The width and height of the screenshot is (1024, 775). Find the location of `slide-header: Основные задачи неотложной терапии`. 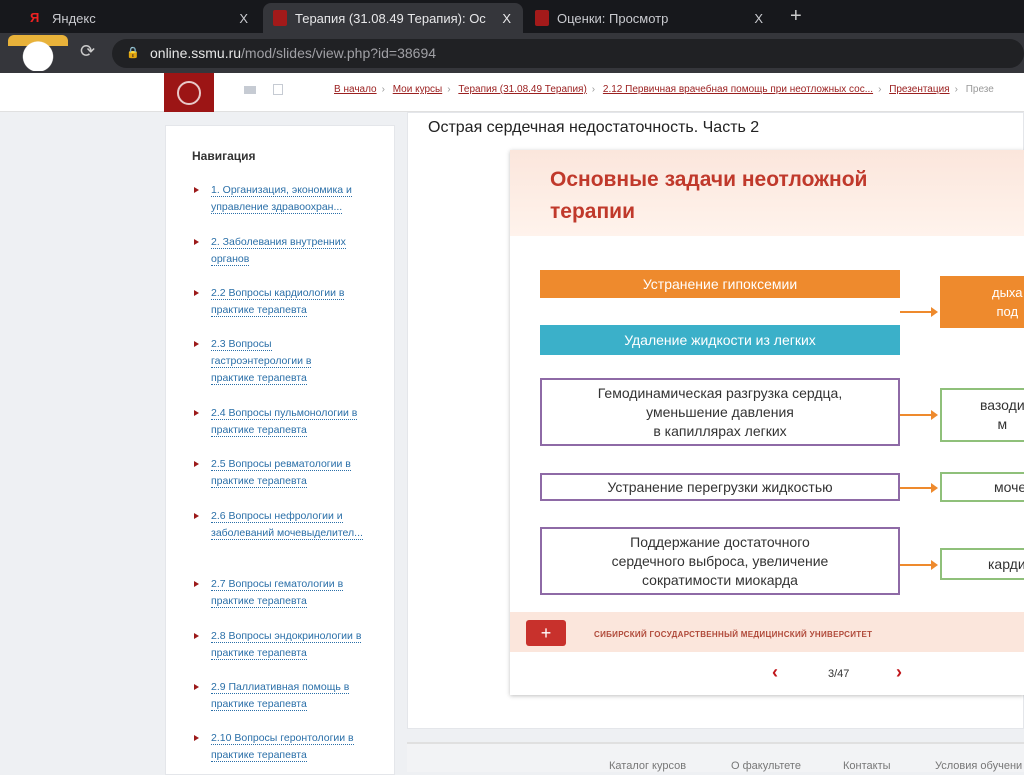

slide-header: Основные задачи неотложной терапии is located at coordinates (767, 193).